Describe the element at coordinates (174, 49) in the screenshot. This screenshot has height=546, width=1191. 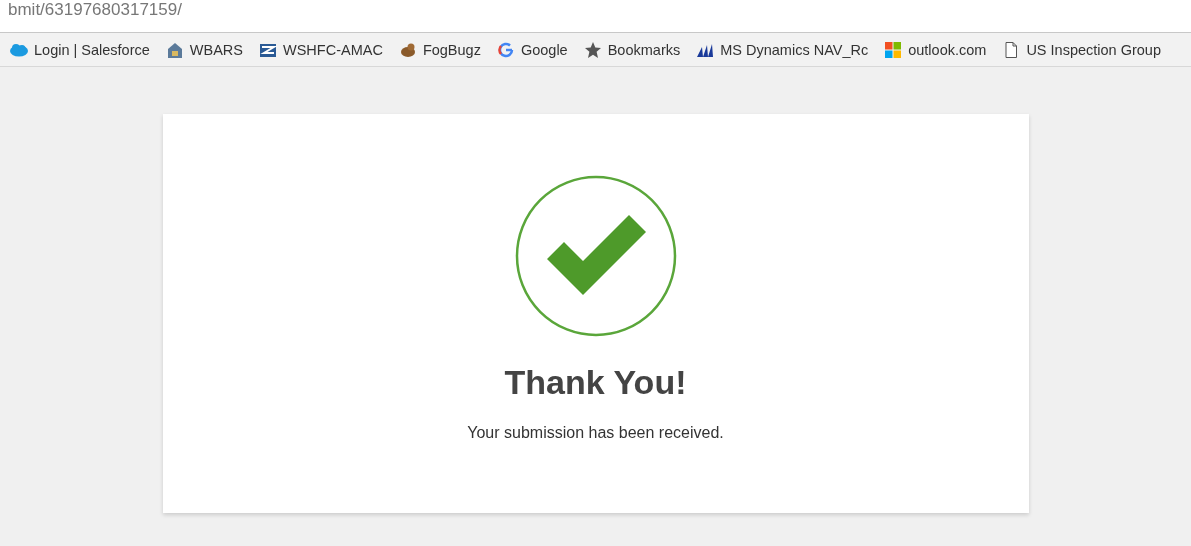
I see `house-icon` at that location.